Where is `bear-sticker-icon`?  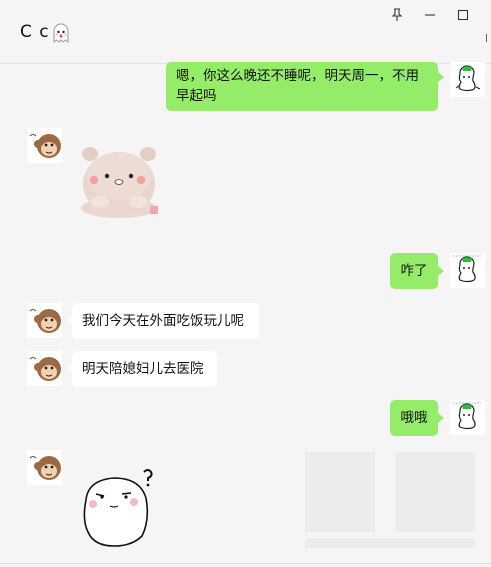 bear-sticker-icon is located at coordinates (119, 182).